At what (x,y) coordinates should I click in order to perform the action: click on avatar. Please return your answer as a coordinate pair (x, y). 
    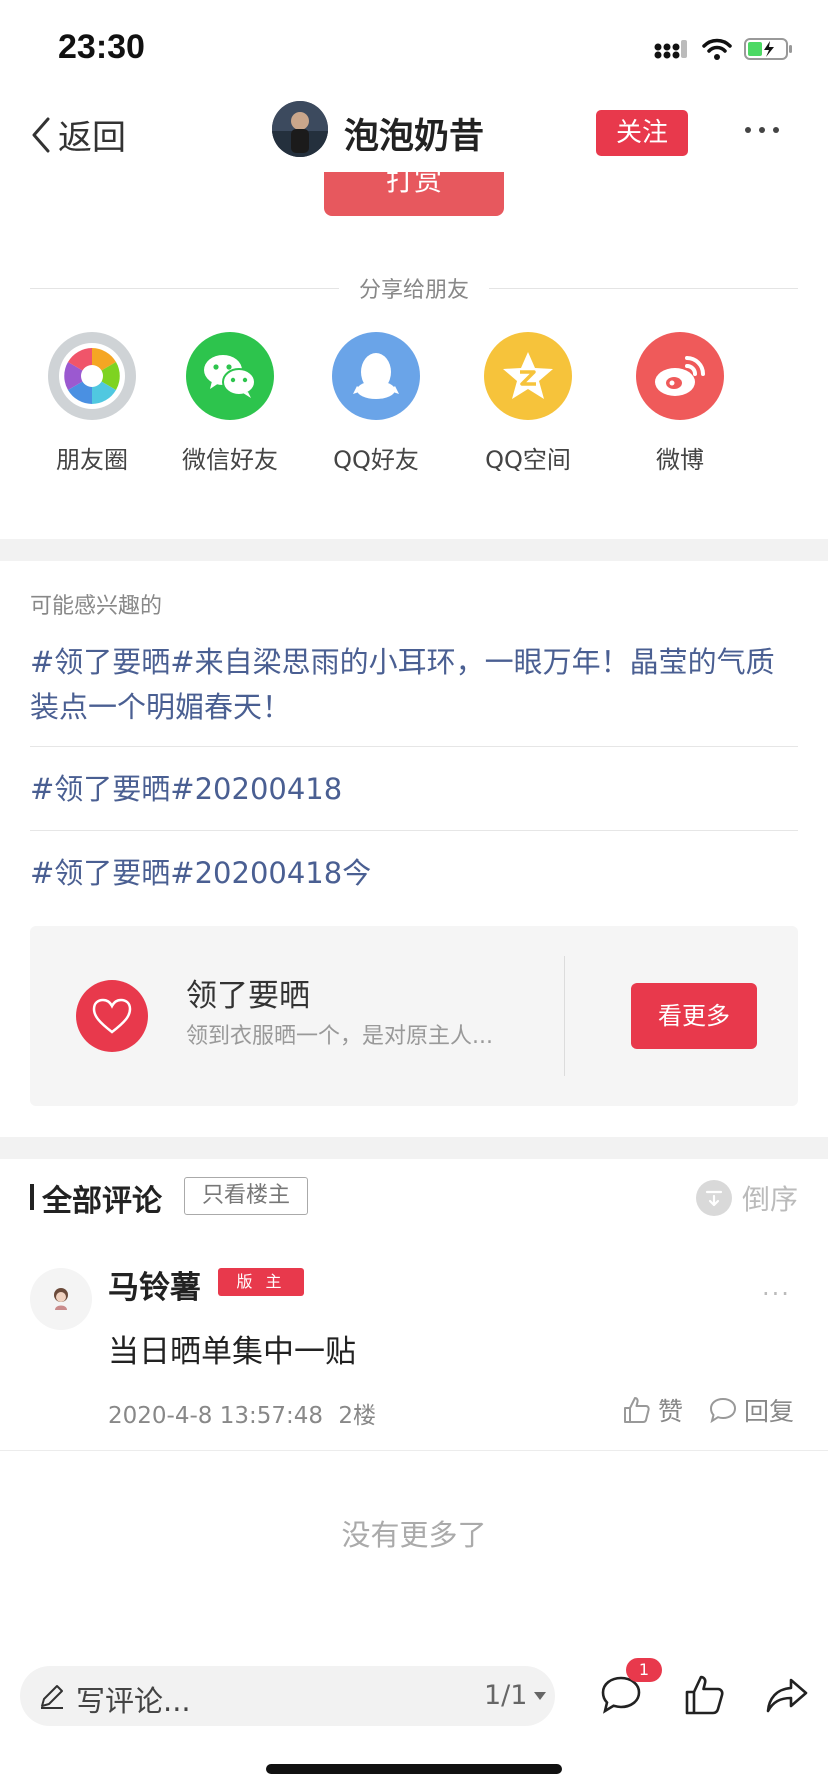
    Looking at the image, I should click on (61, 1299).